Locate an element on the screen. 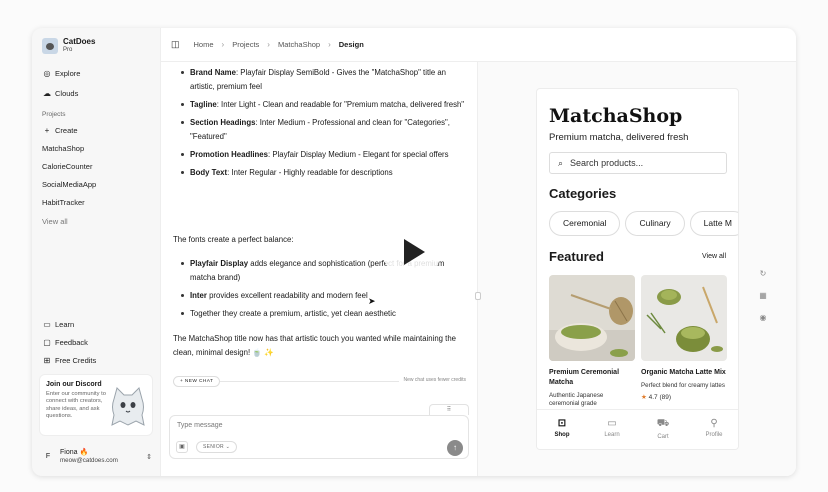 Image resolution: width=828 pixels, height=492 pixels. chip-culinary: Culinary is located at coordinates (655, 223).